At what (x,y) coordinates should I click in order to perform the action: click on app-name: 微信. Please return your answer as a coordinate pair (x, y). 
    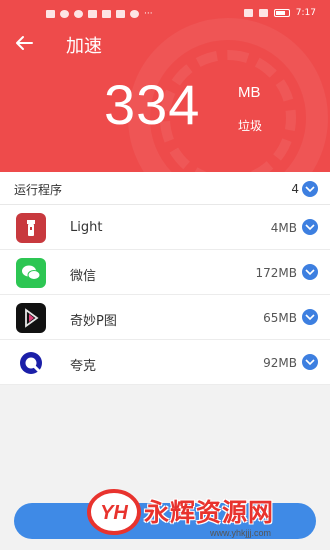
    Looking at the image, I should click on (83, 276).